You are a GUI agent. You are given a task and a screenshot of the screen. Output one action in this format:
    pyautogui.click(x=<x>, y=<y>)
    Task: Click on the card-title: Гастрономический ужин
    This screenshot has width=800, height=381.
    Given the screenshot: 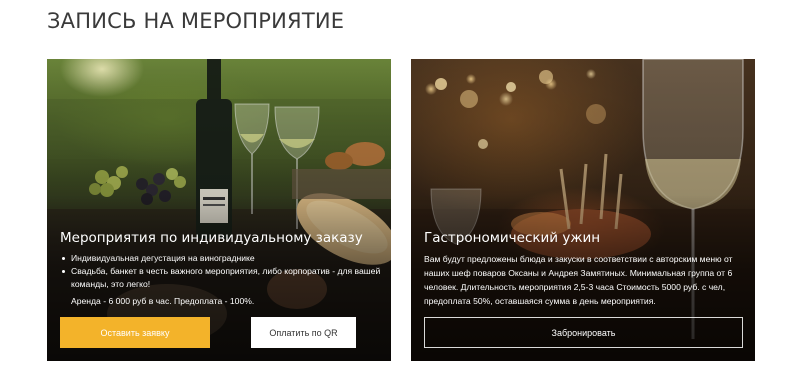 What is the action you would take?
    pyautogui.click(x=512, y=238)
    